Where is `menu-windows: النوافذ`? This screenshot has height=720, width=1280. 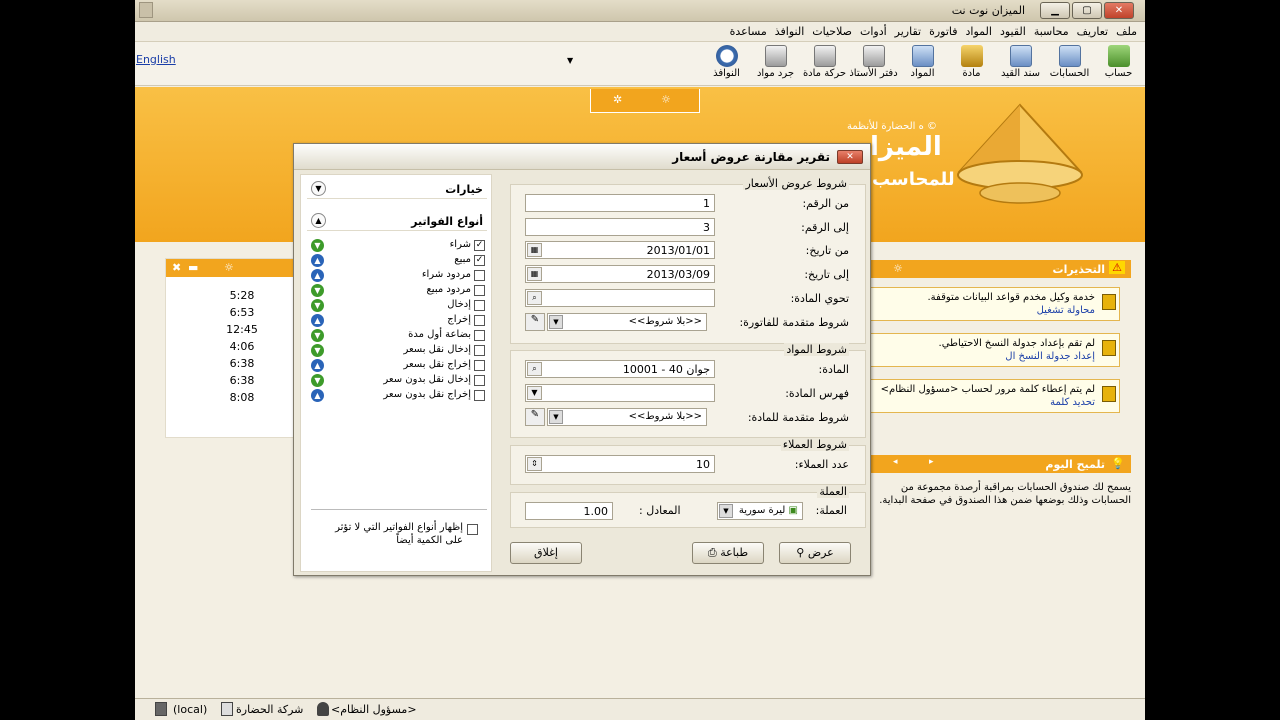
menu-windows: النوافذ is located at coordinates (790, 31).